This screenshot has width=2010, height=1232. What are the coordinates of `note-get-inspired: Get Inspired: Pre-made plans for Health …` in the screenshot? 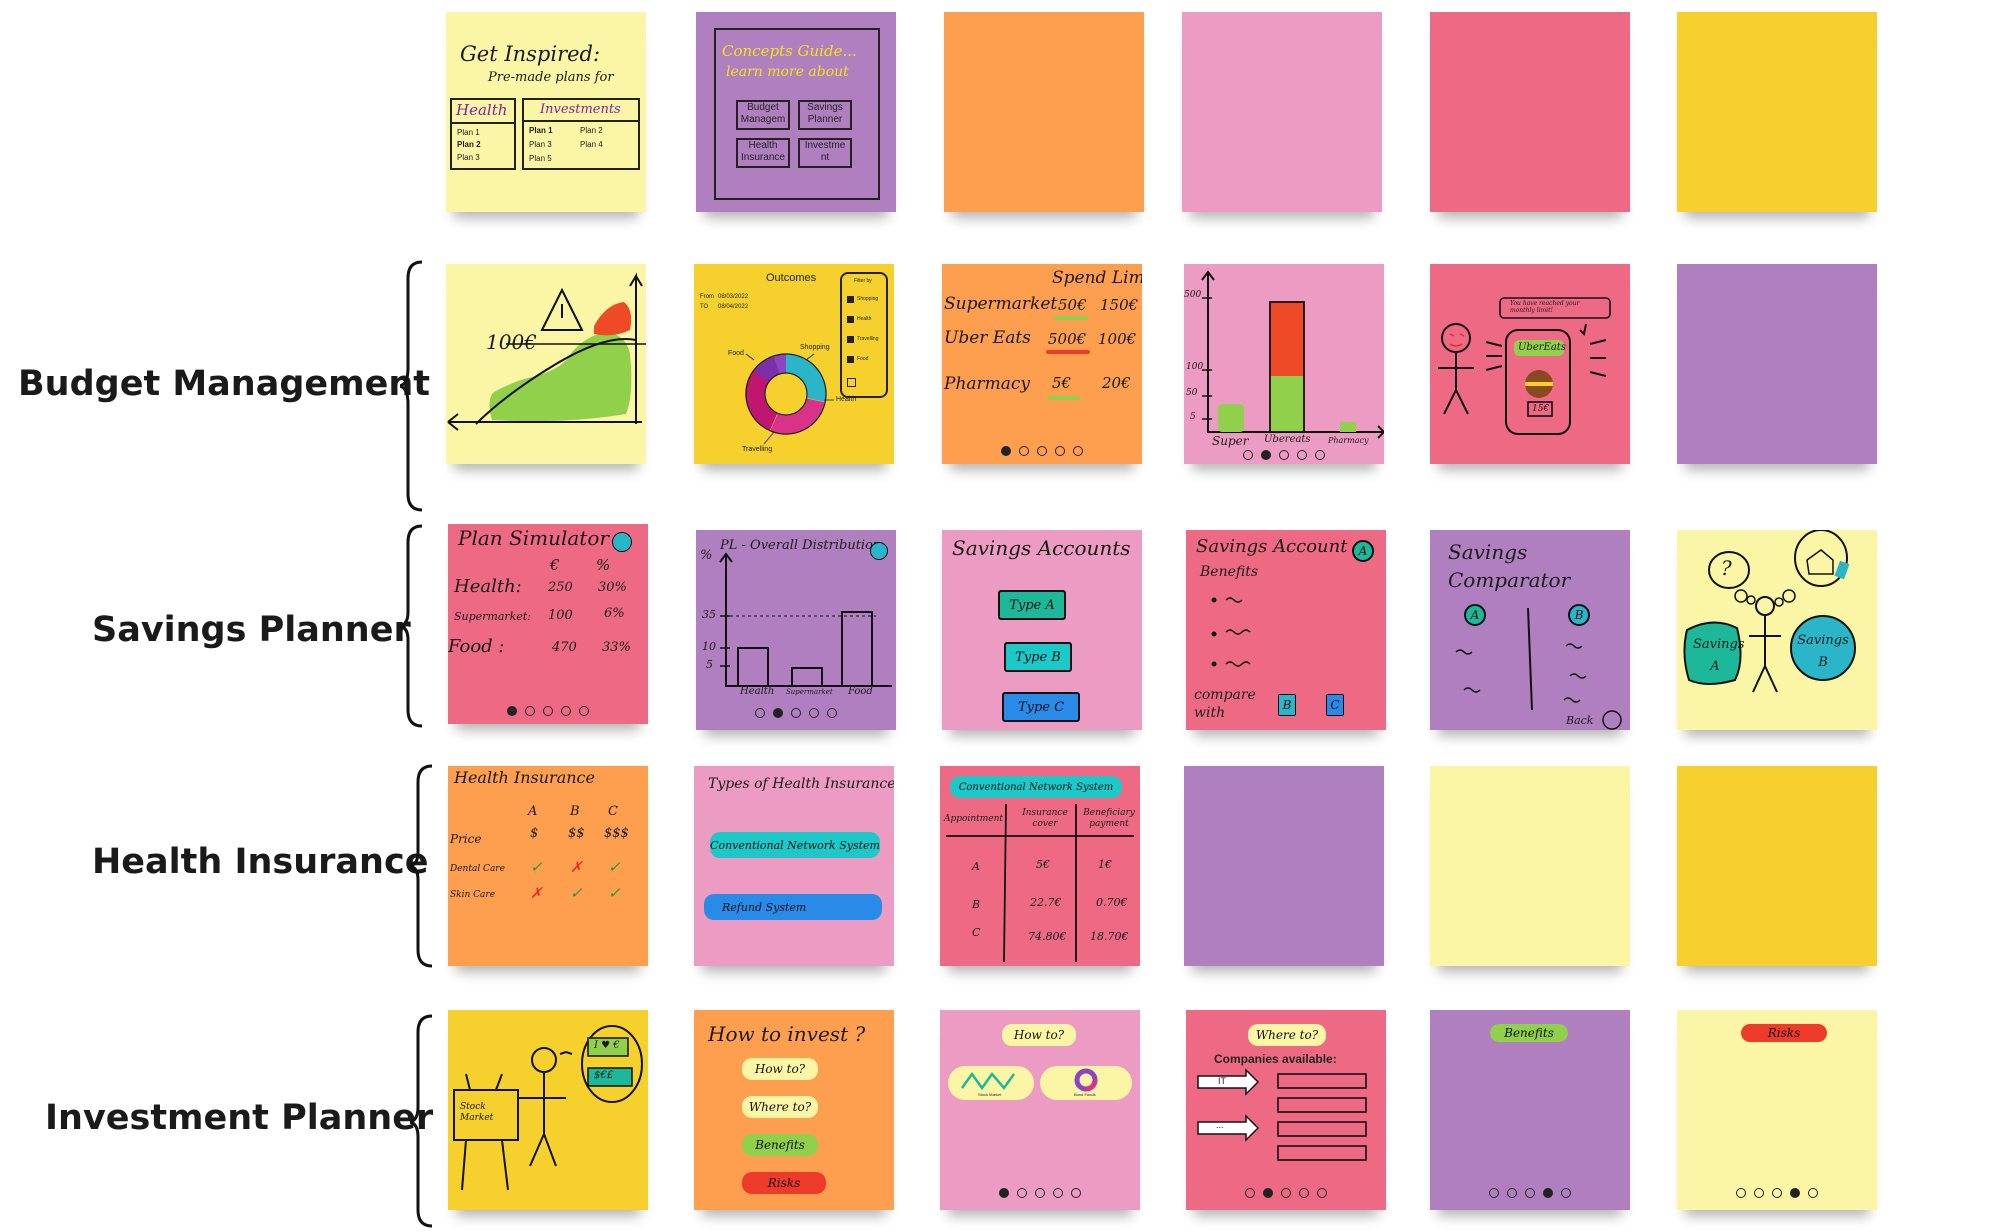 It's located at (546, 112).